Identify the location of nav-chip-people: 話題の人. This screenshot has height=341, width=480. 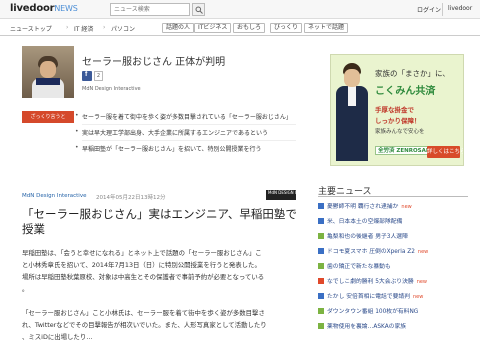
(178, 28).